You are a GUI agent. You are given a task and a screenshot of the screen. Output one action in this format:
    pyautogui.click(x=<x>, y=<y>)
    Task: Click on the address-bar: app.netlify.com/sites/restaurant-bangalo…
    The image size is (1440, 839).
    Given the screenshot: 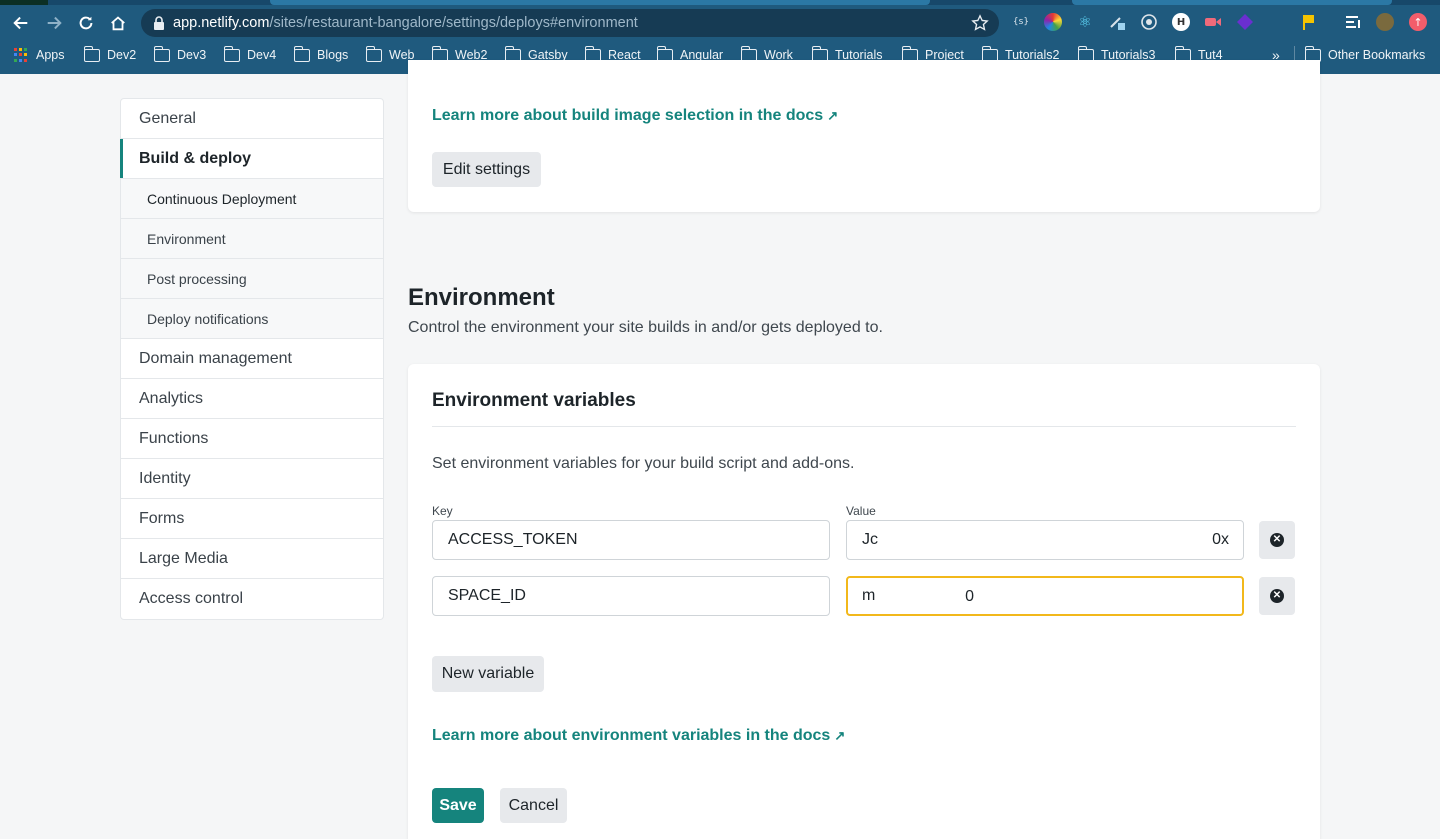 What is the action you would take?
    pyautogui.click(x=570, y=23)
    